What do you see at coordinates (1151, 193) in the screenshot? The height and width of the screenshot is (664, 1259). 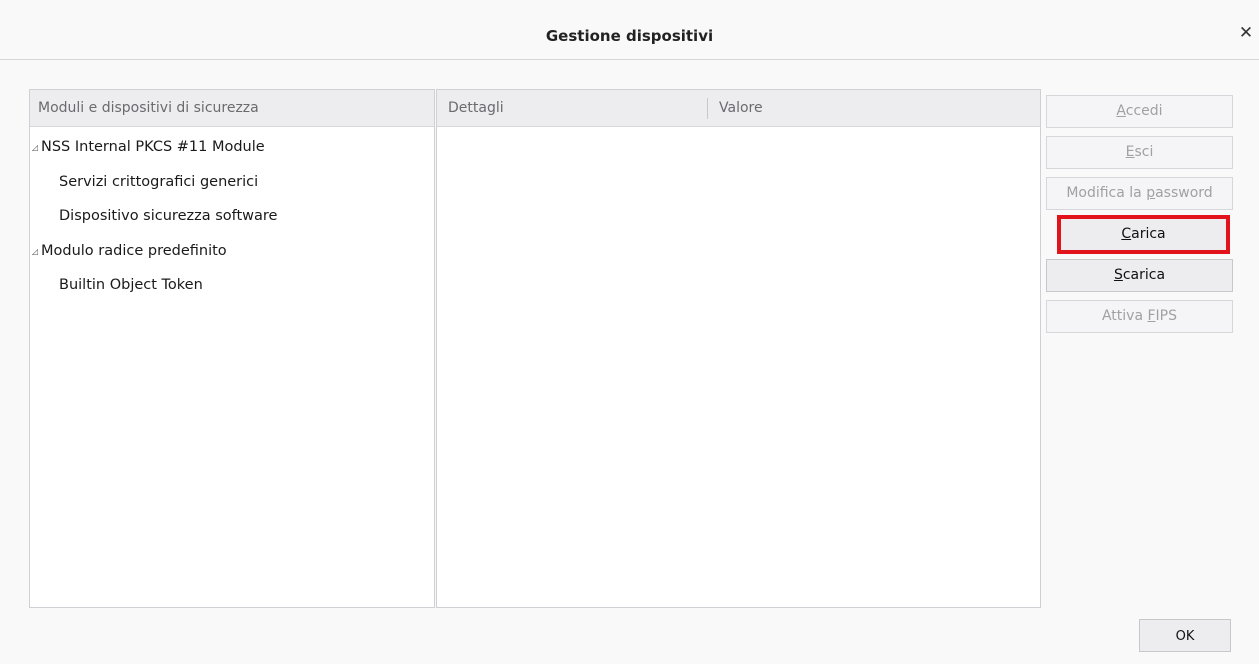 I see `access-key: p` at bounding box center [1151, 193].